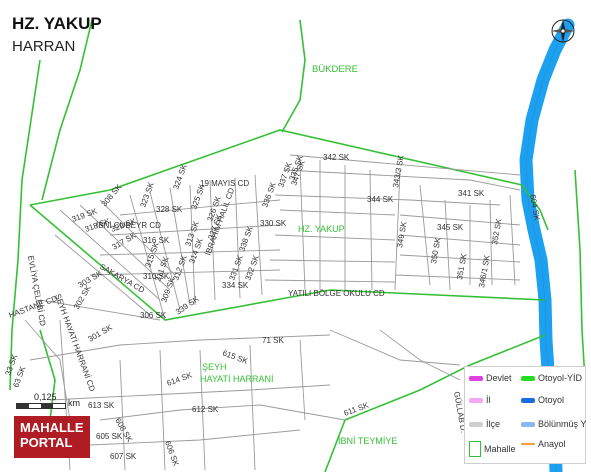  Describe the element at coordinates (45, 397) in the screenshot. I see `scale-value: 0,125` at that location.